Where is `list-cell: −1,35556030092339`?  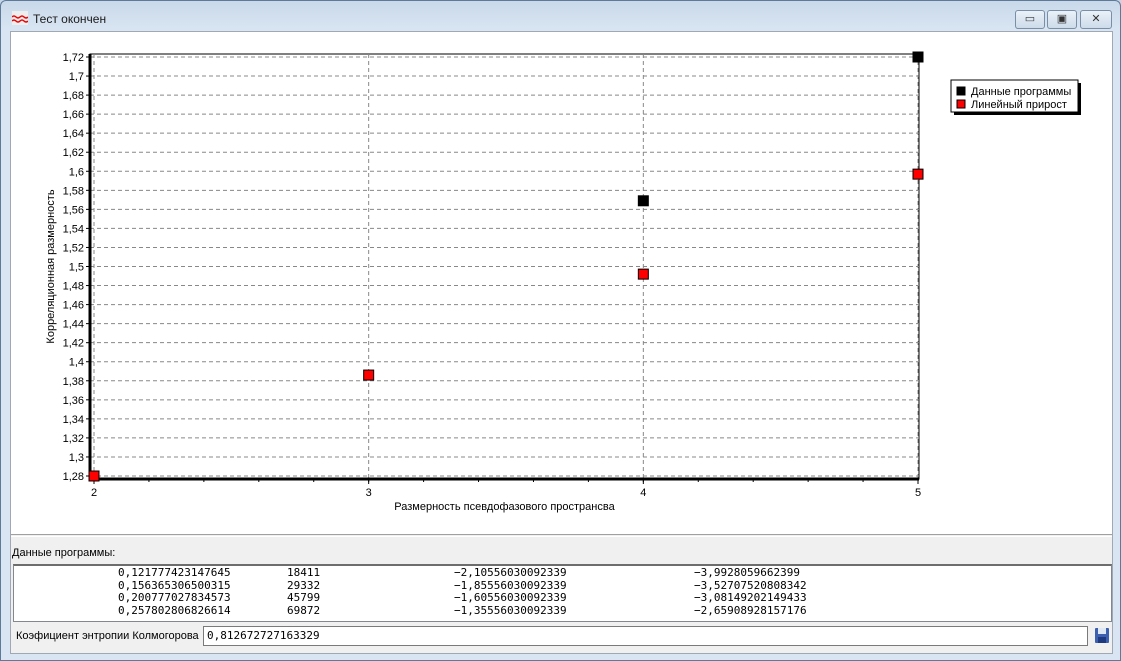
list-cell: −1,35556030092339 is located at coordinates (510, 610).